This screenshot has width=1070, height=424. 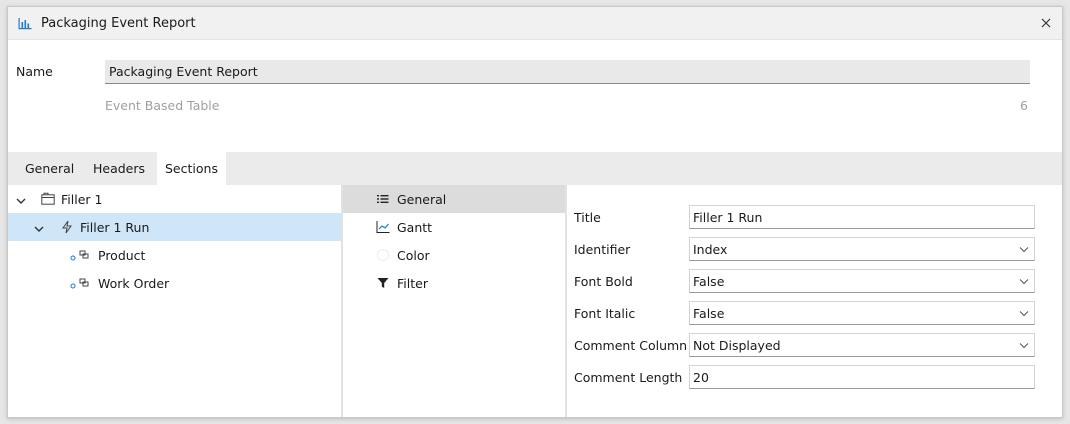 What do you see at coordinates (603, 281) in the screenshot?
I see `font-bold-label: Font Bold` at bounding box center [603, 281].